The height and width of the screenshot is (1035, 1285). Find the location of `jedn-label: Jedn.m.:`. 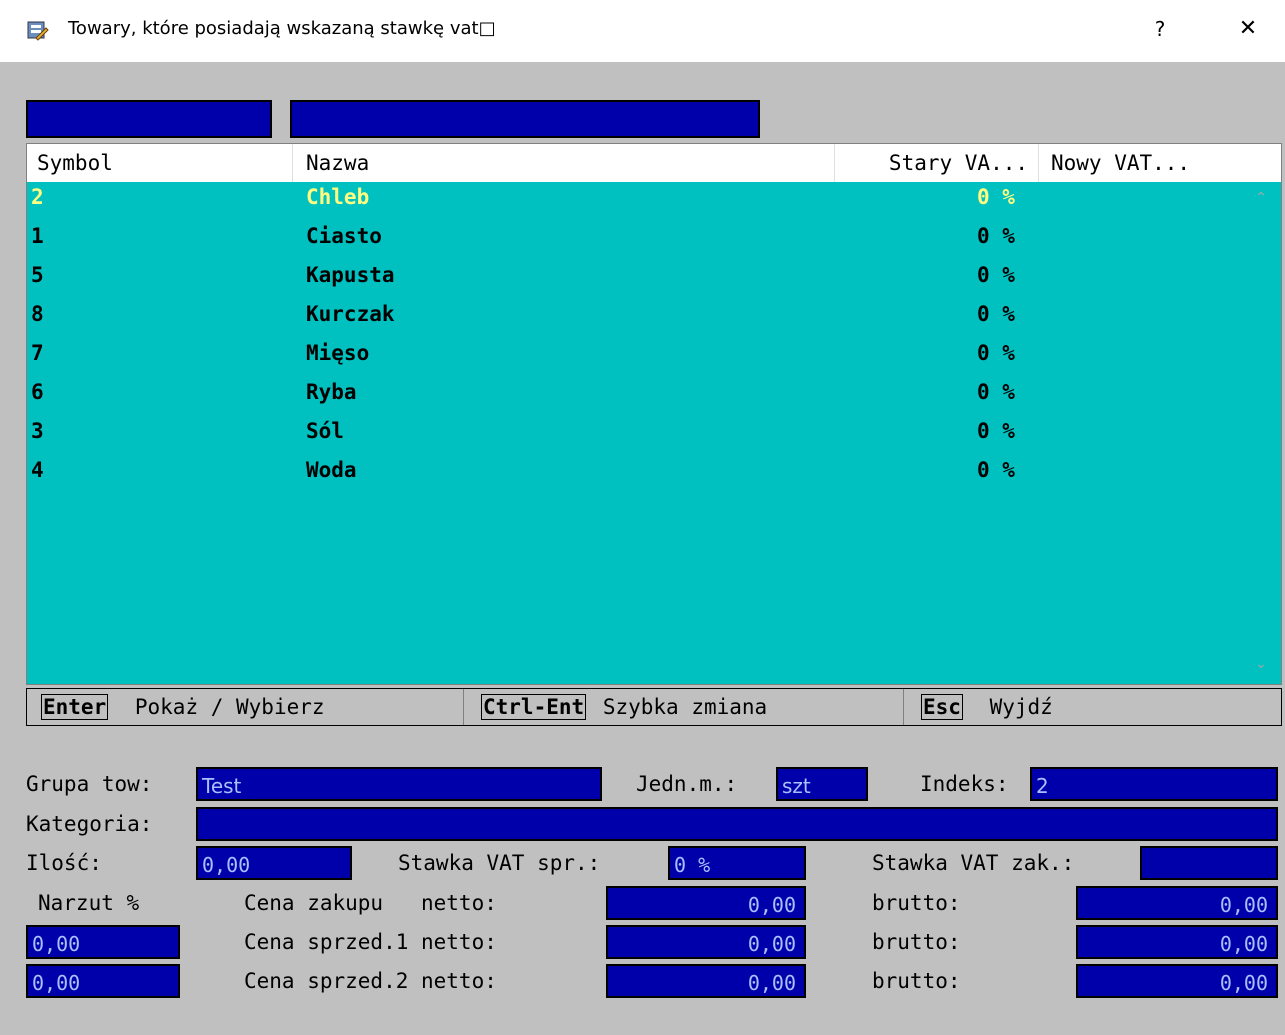

jedn-label: Jedn.m.: is located at coordinates (687, 784).